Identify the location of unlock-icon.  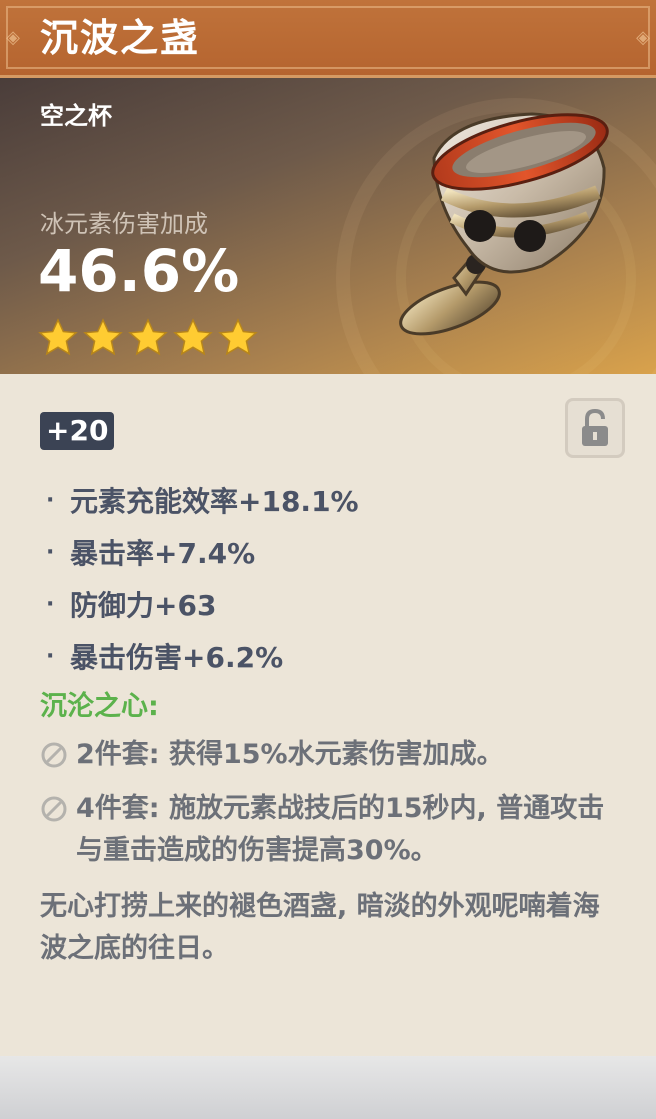
(595, 427).